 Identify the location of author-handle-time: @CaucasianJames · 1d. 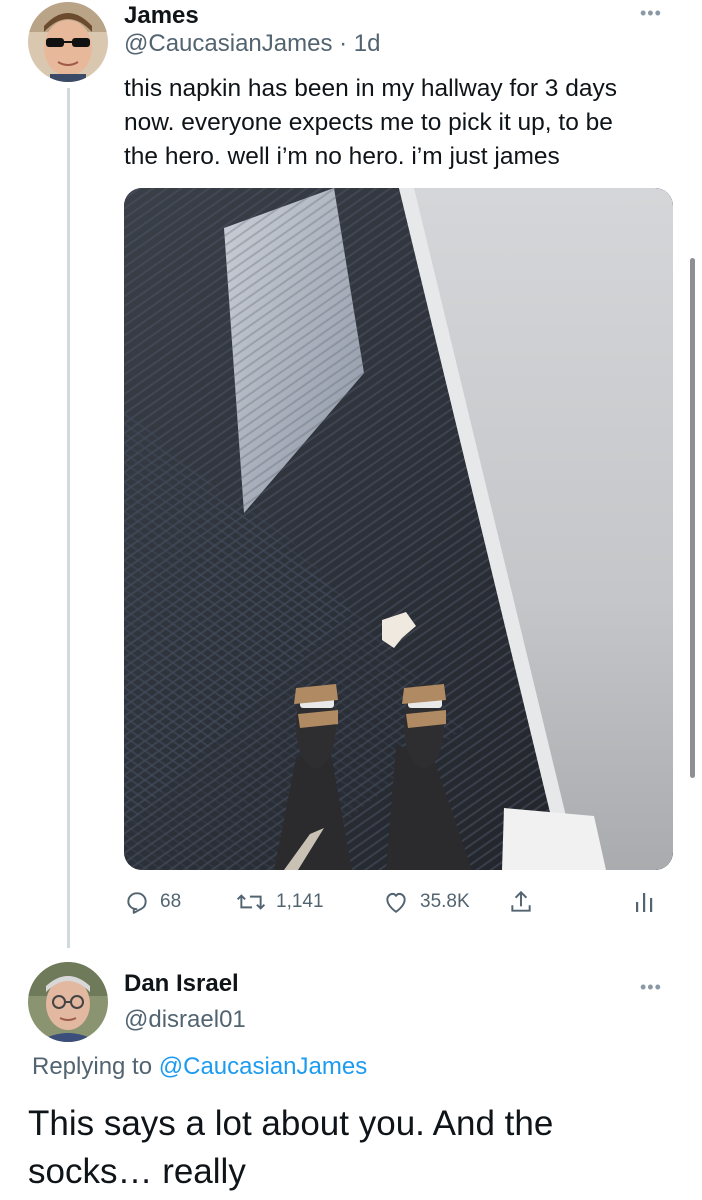
(252, 44).